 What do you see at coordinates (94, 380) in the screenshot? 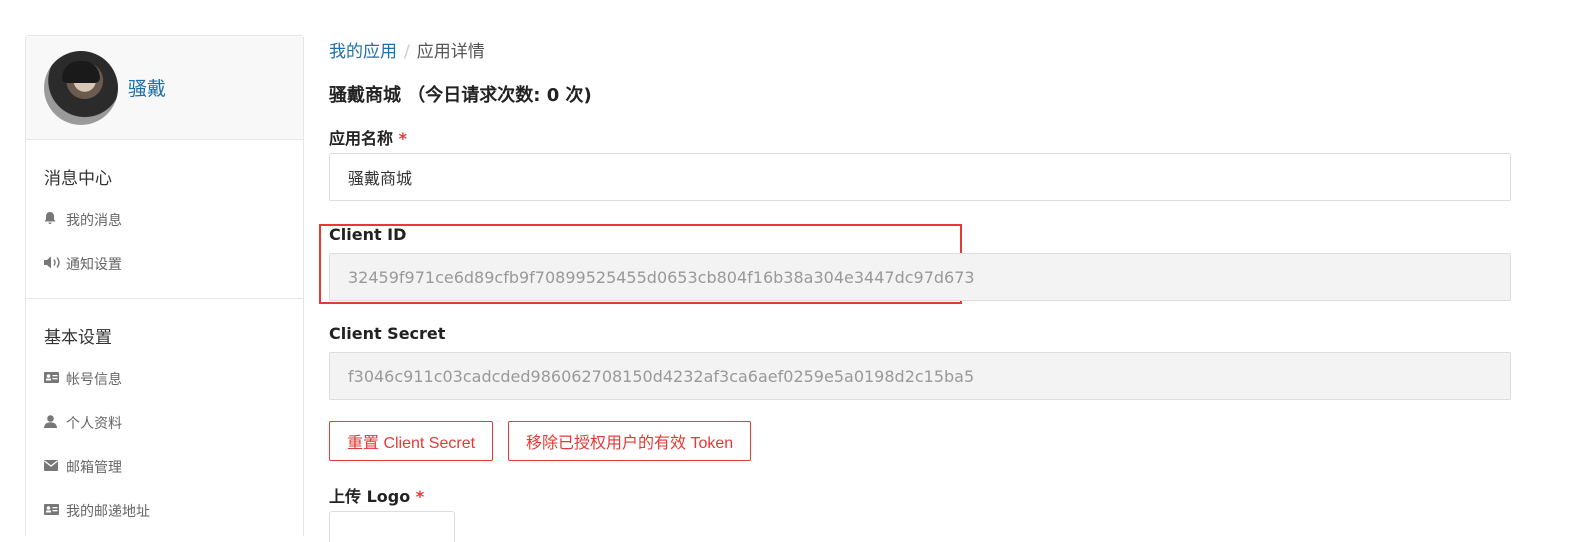
I see `sidebar-item-label: 帐号信息` at bounding box center [94, 380].